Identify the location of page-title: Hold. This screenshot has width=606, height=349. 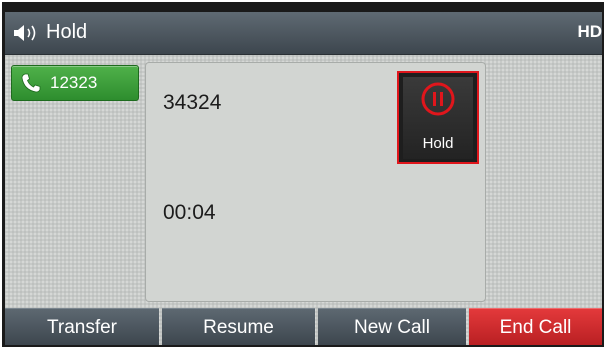
(67, 32).